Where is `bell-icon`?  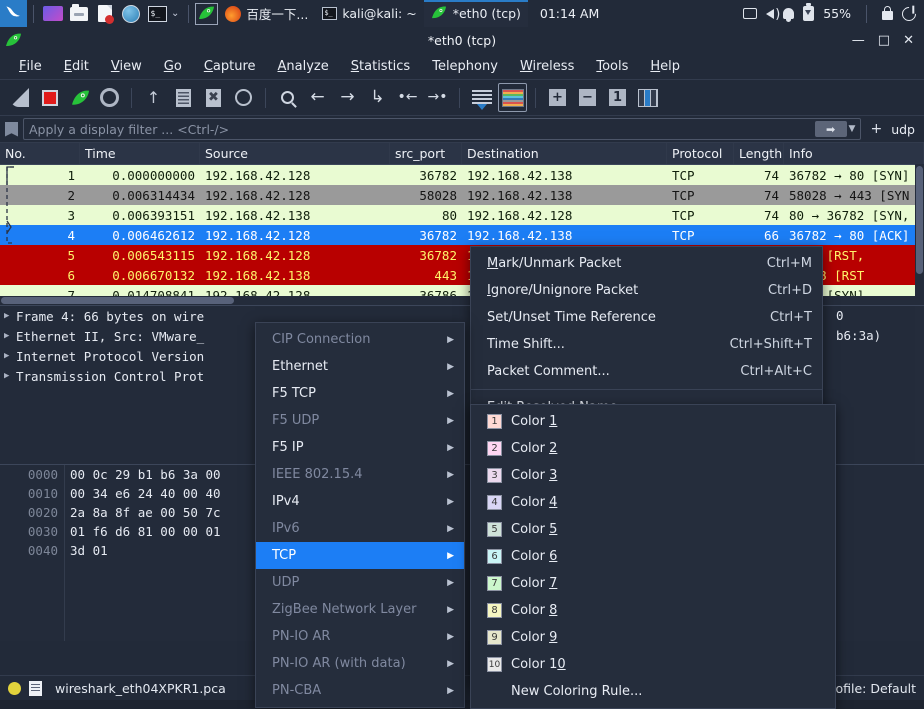
bell-icon is located at coordinates (789, 15).